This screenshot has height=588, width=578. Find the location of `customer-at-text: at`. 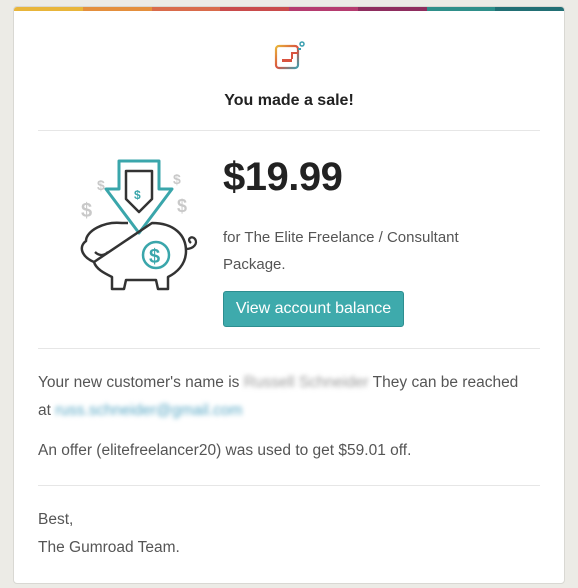

customer-at-text: at is located at coordinates (44, 410).